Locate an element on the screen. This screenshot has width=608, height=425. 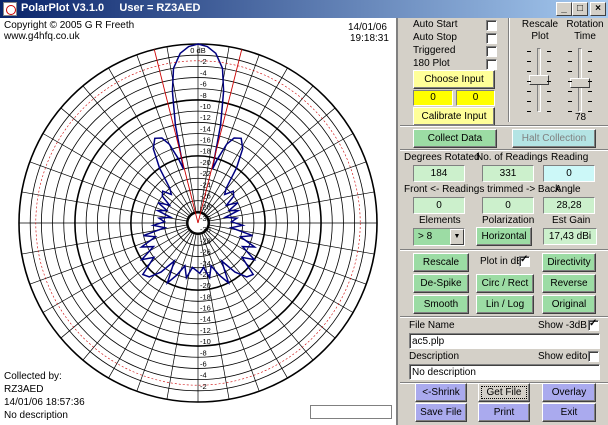
file-name-input: ac5.plp is located at coordinates (504, 341).